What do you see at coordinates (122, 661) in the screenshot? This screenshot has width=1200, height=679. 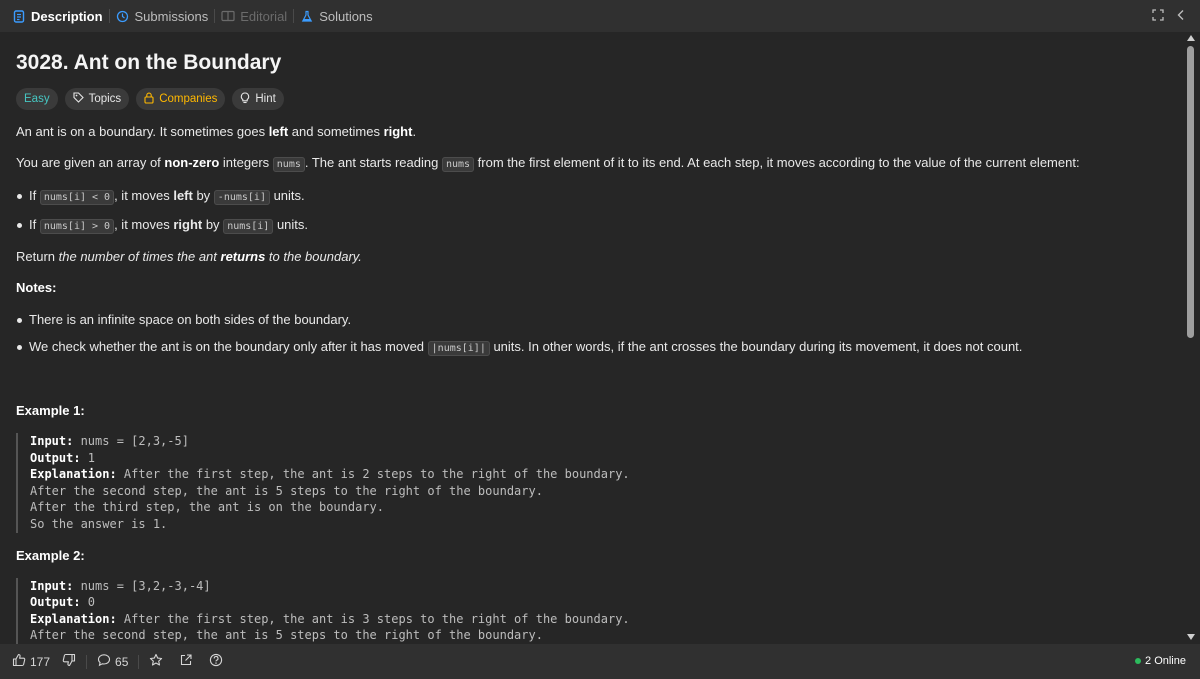 I see `comment-count: 65` at bounding box center [122, 661].